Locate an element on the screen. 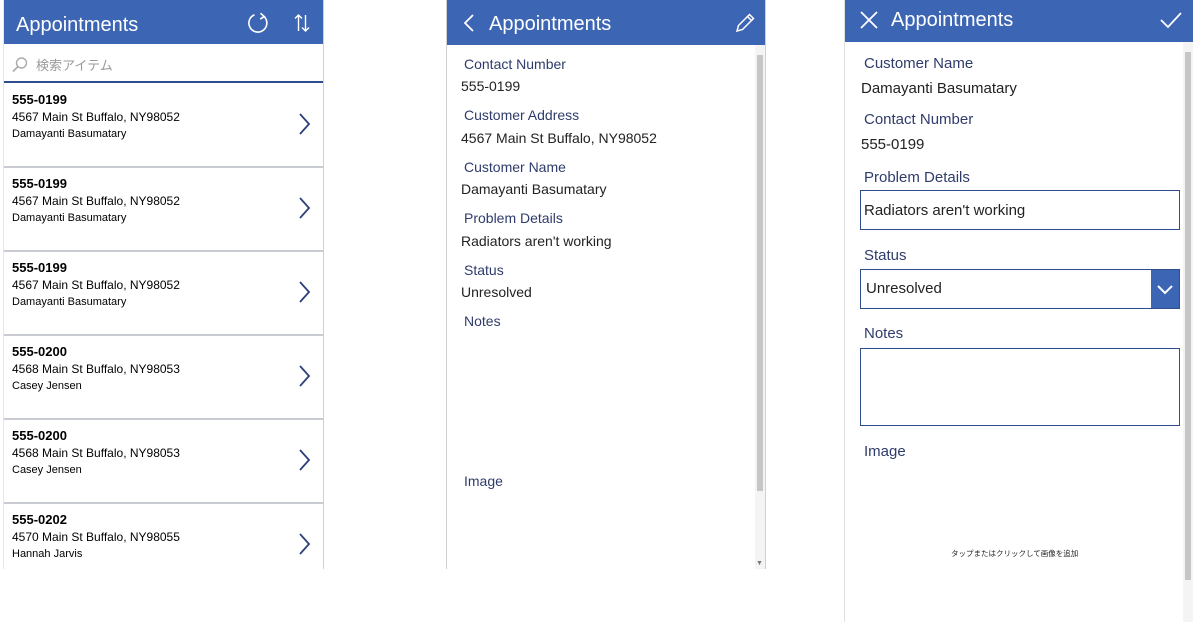  status-dropdown-value: Unresolved is located at coordinates (904, 288).